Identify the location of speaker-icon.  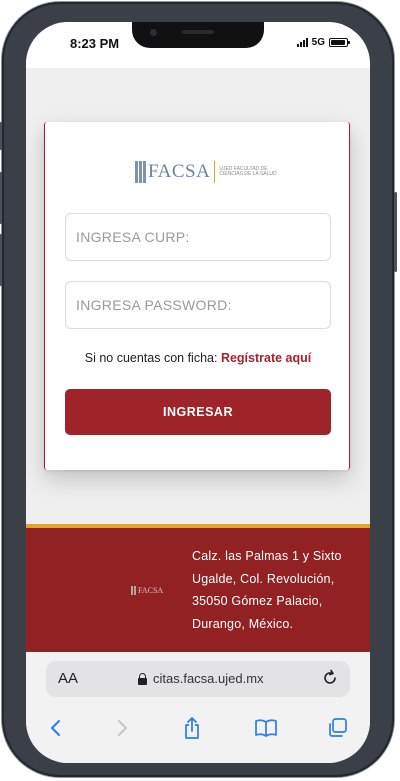
(198, 32).